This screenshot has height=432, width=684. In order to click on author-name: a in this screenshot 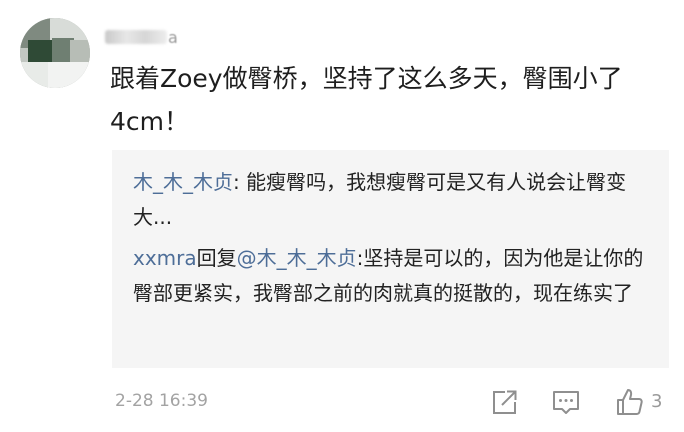, I will do `click(141, 37)`.